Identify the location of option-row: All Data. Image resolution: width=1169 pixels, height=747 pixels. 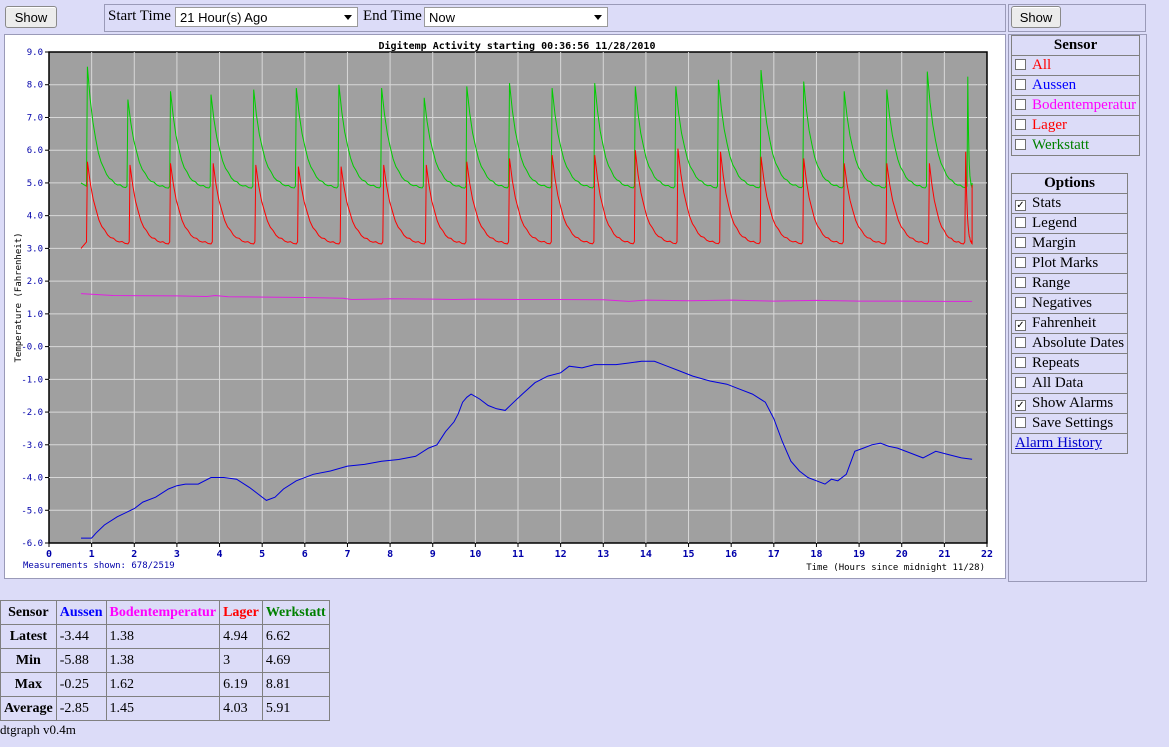
(1069, 383).